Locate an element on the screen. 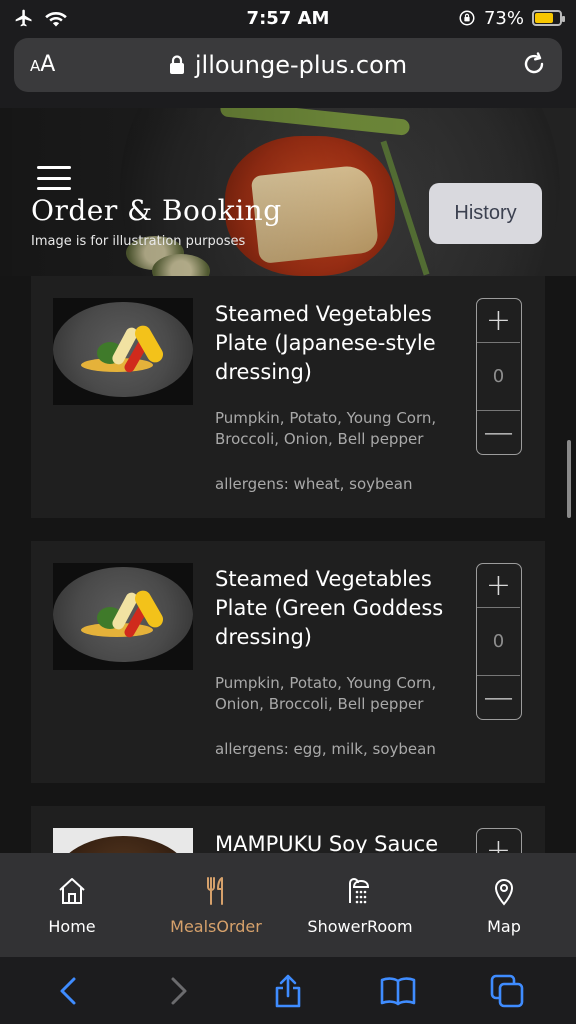  rotation-lock-icon is located at coordinates (467, 18).